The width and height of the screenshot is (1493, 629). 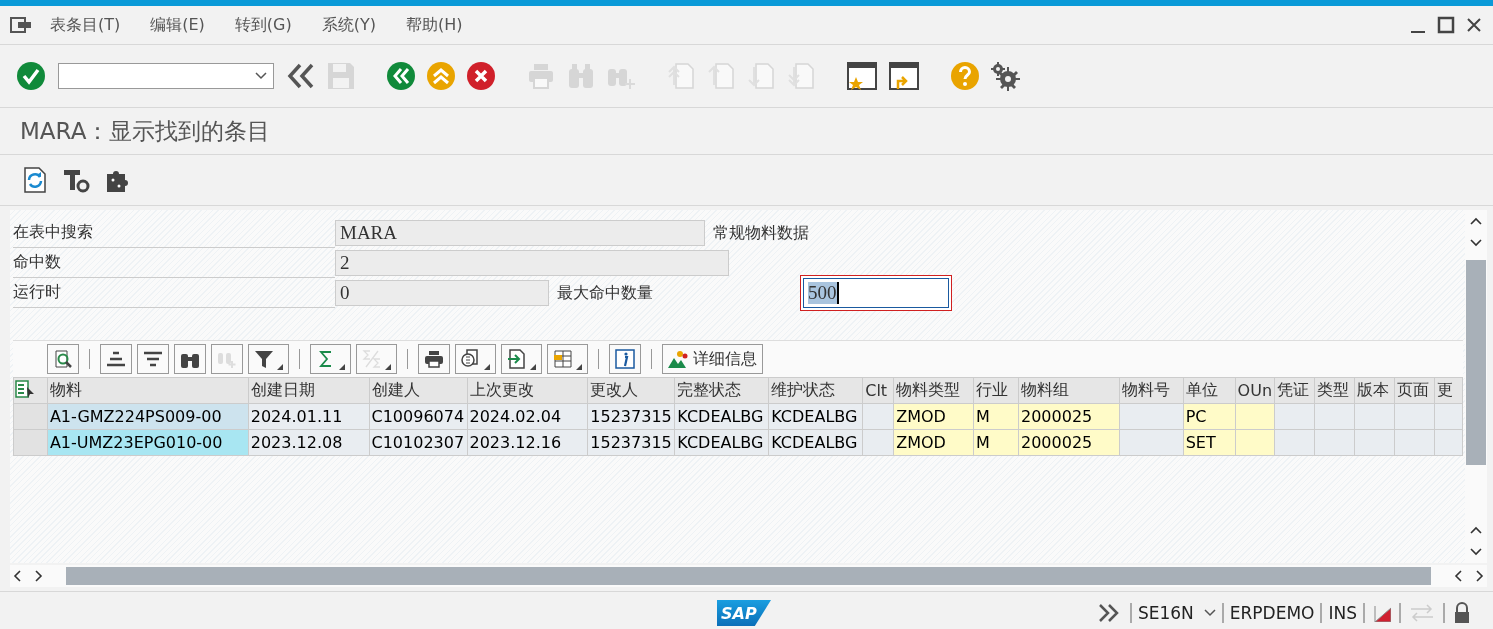 What do you see at coordinates (481, 76) in the screenshot?
I see `cancel-icon` at bounding box center [481, 76].